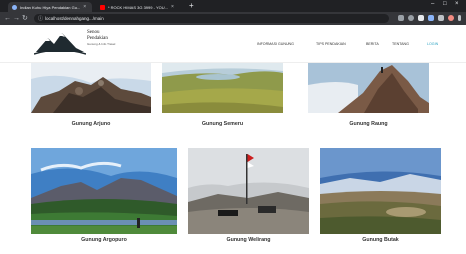 The image size is (466, 254). What do you see at coordinates (109, 38) in the screenshot?
I see `brand: Senou Pendakian Gunung & Info Travel` at bounding box center [109, 38].